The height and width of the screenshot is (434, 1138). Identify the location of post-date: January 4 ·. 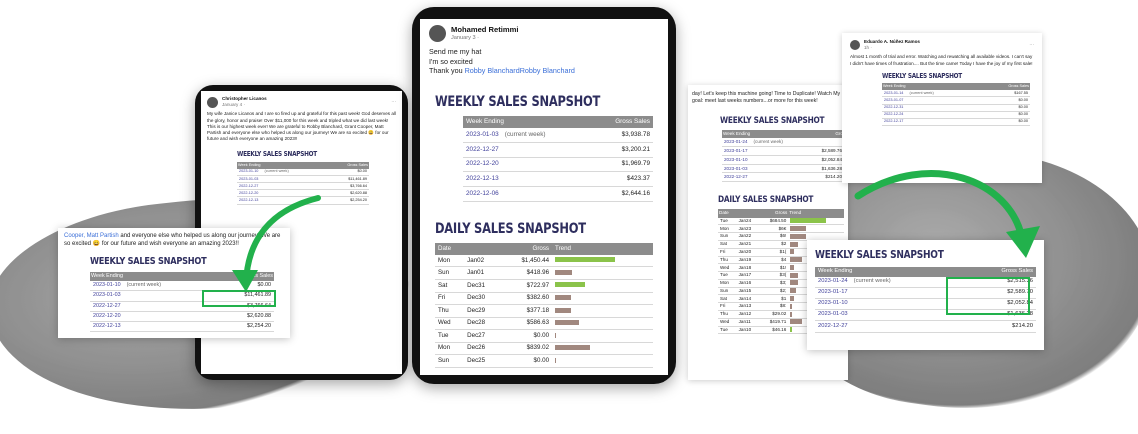
(244, 105).